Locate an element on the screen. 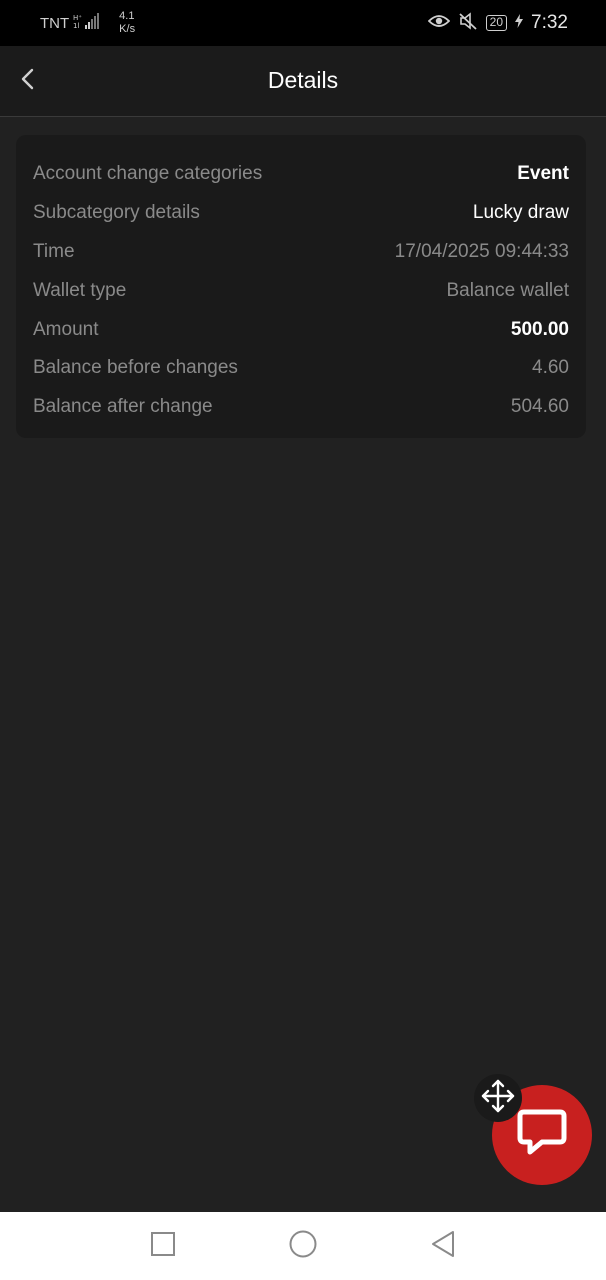 The width and height of the screenshot is (606, 1280). nav-back-button is located at coordinates (443, 1246).